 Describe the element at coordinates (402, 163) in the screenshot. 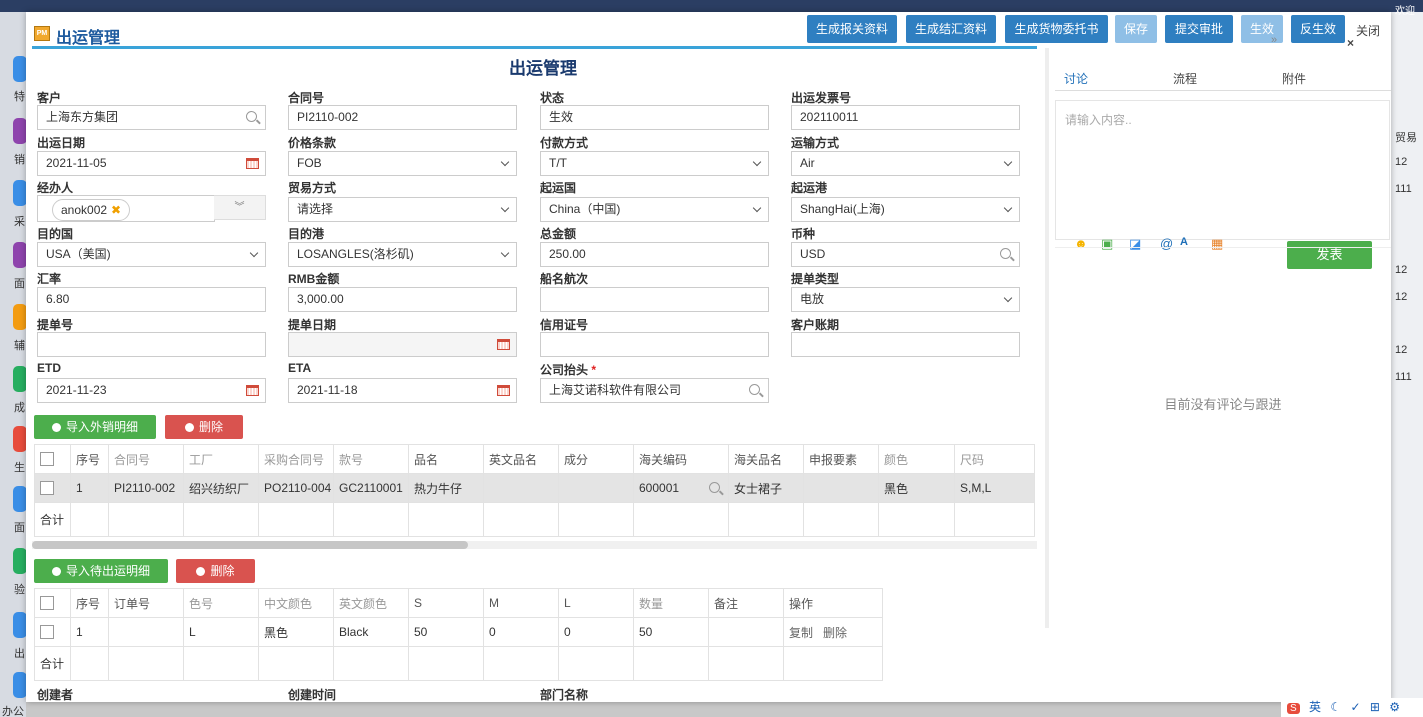

I see `price-term-select: FOB` at that location.